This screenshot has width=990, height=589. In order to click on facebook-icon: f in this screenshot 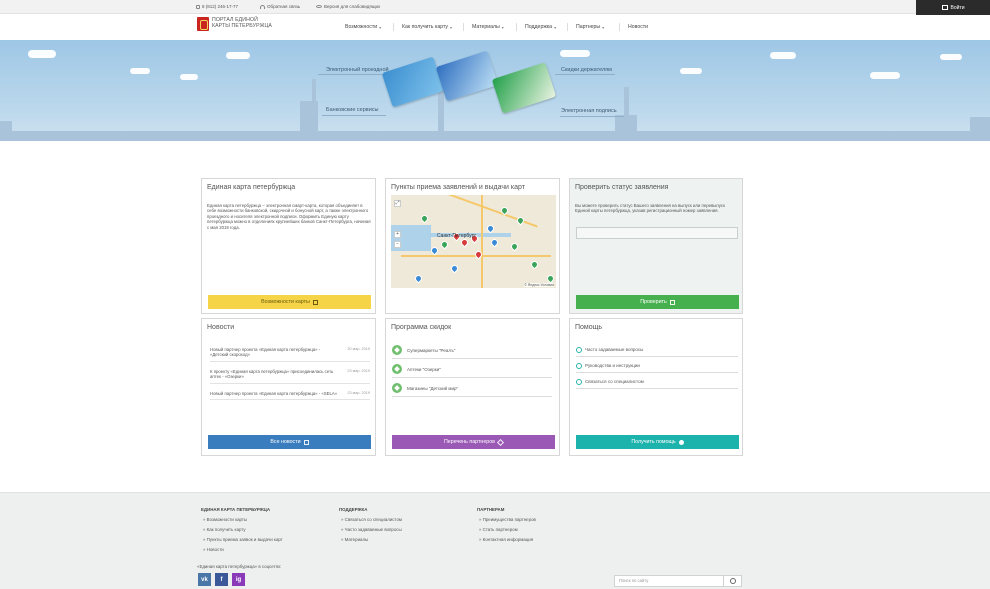, I will do `click(221, 579)`.